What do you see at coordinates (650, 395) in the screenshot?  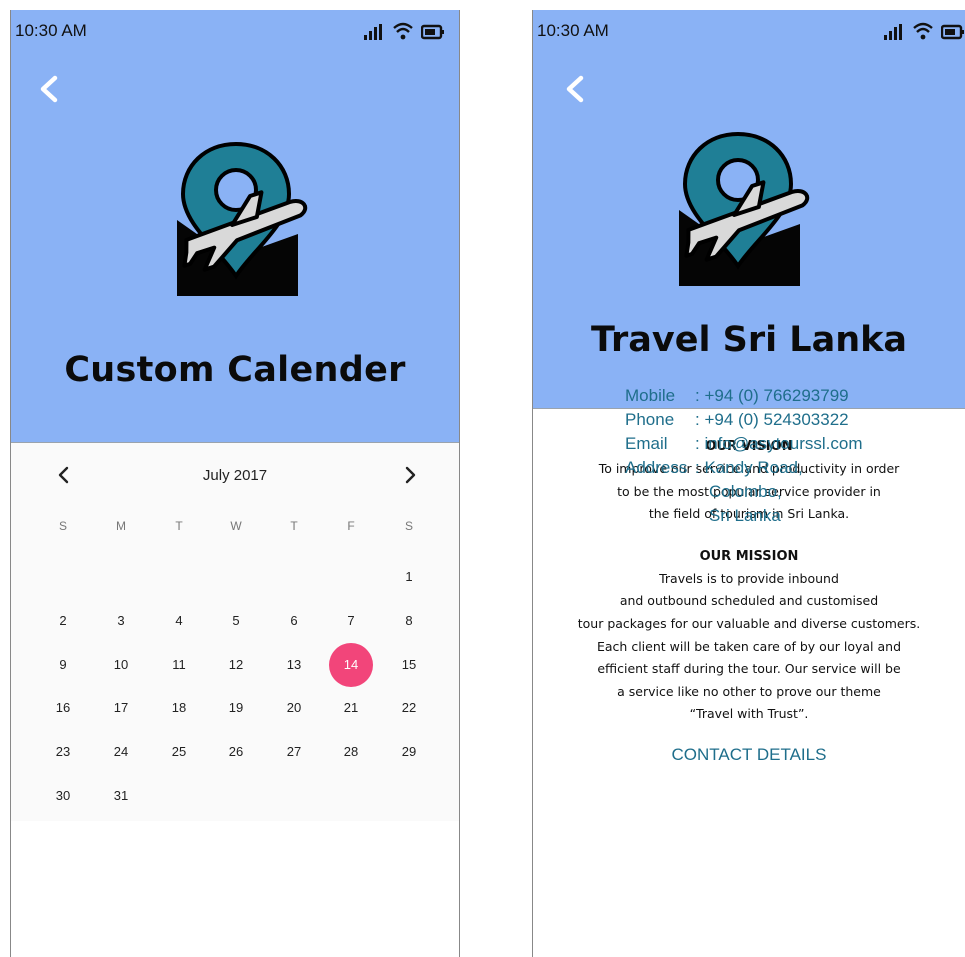 I see `contact-label: Mobile` at bounding box center [650, 395].